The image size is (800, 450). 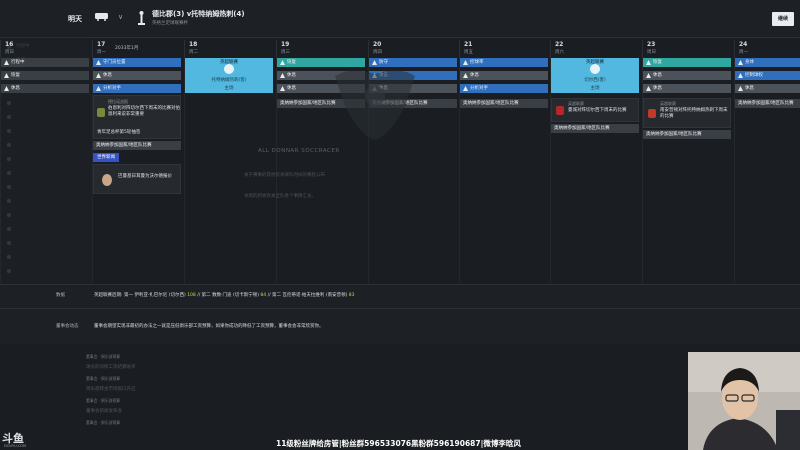 What do you see at coordinates (595, 88) in the screenshot?
I see `match-venue: 主场` at bounding box center [595, 88].